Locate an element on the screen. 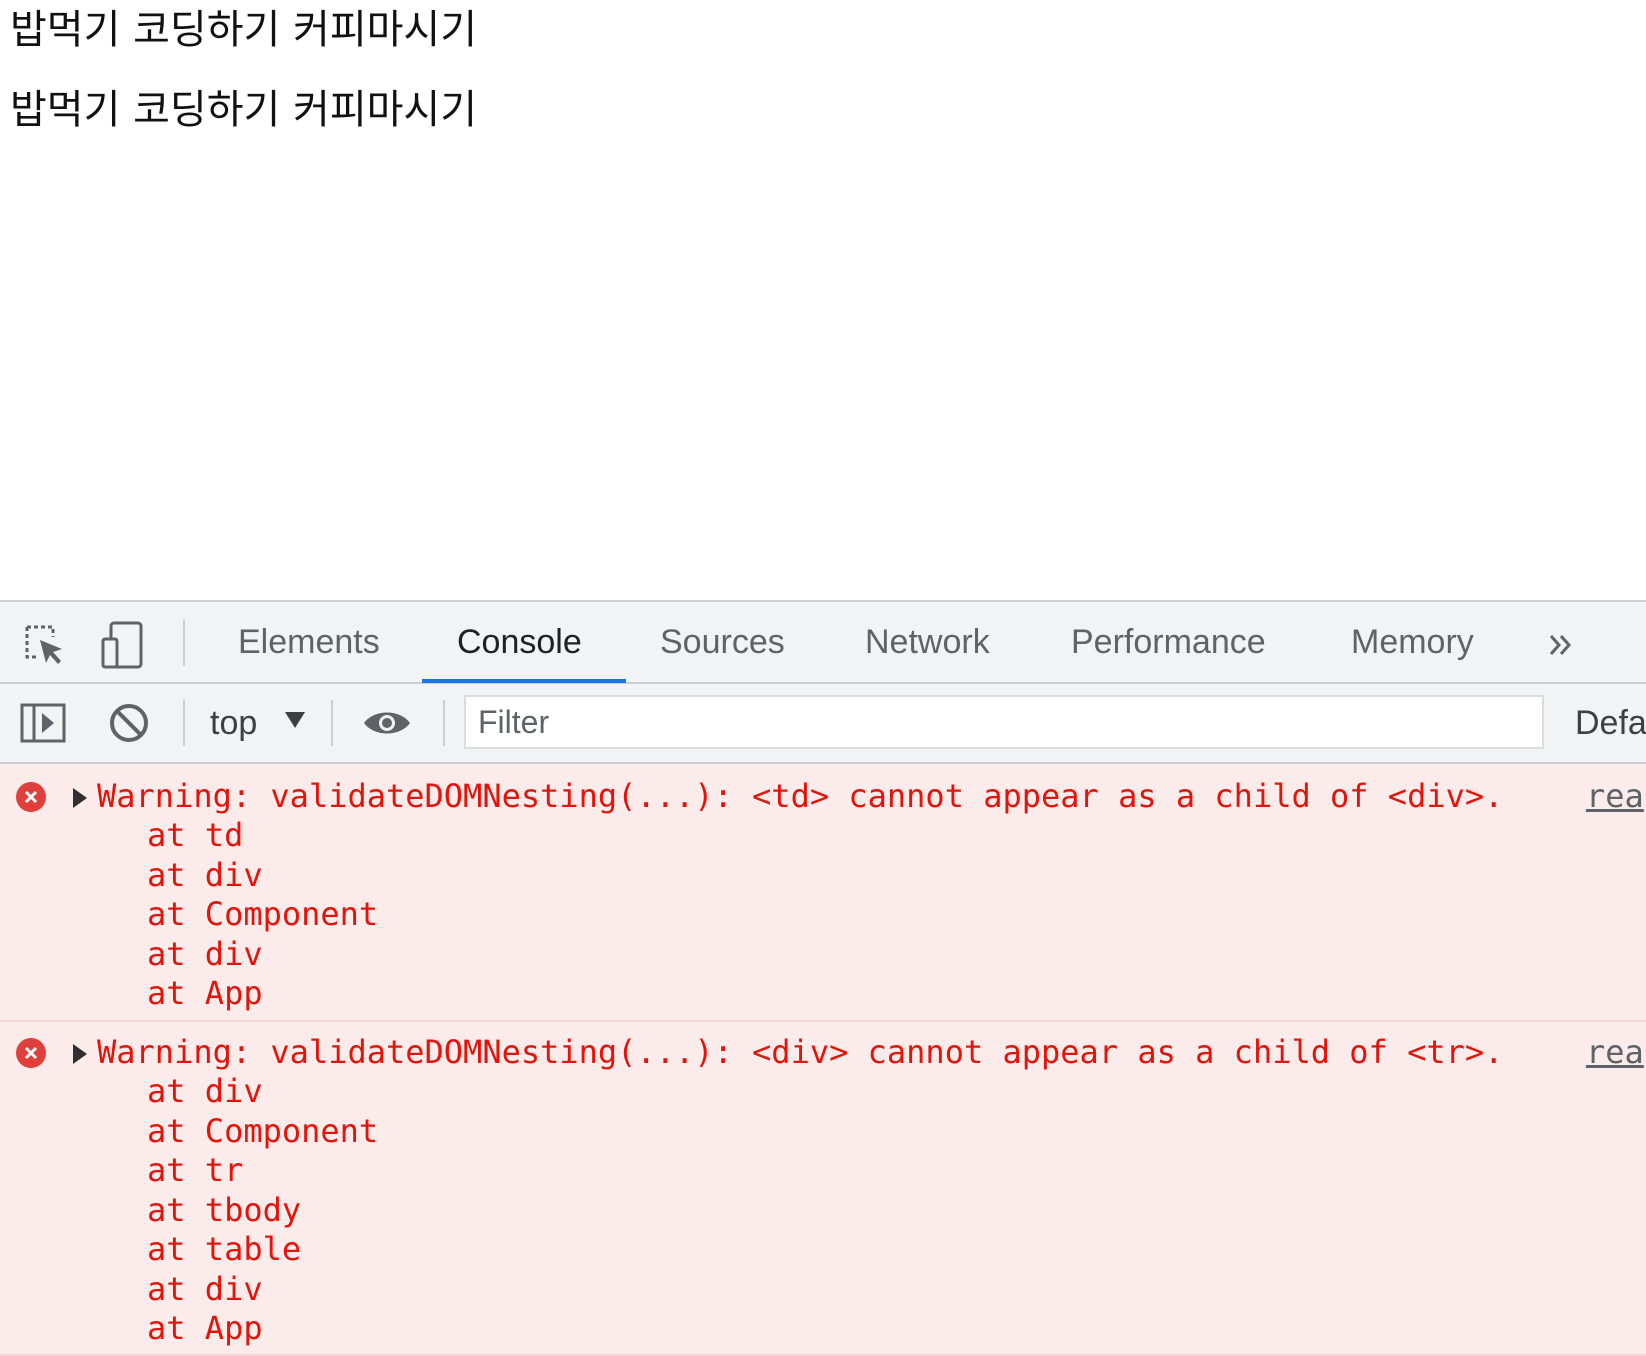 Image resolution: width=1646 pixels, height=1356 pixels. tab-memory: Memory is located at coordinates (1412, 642).